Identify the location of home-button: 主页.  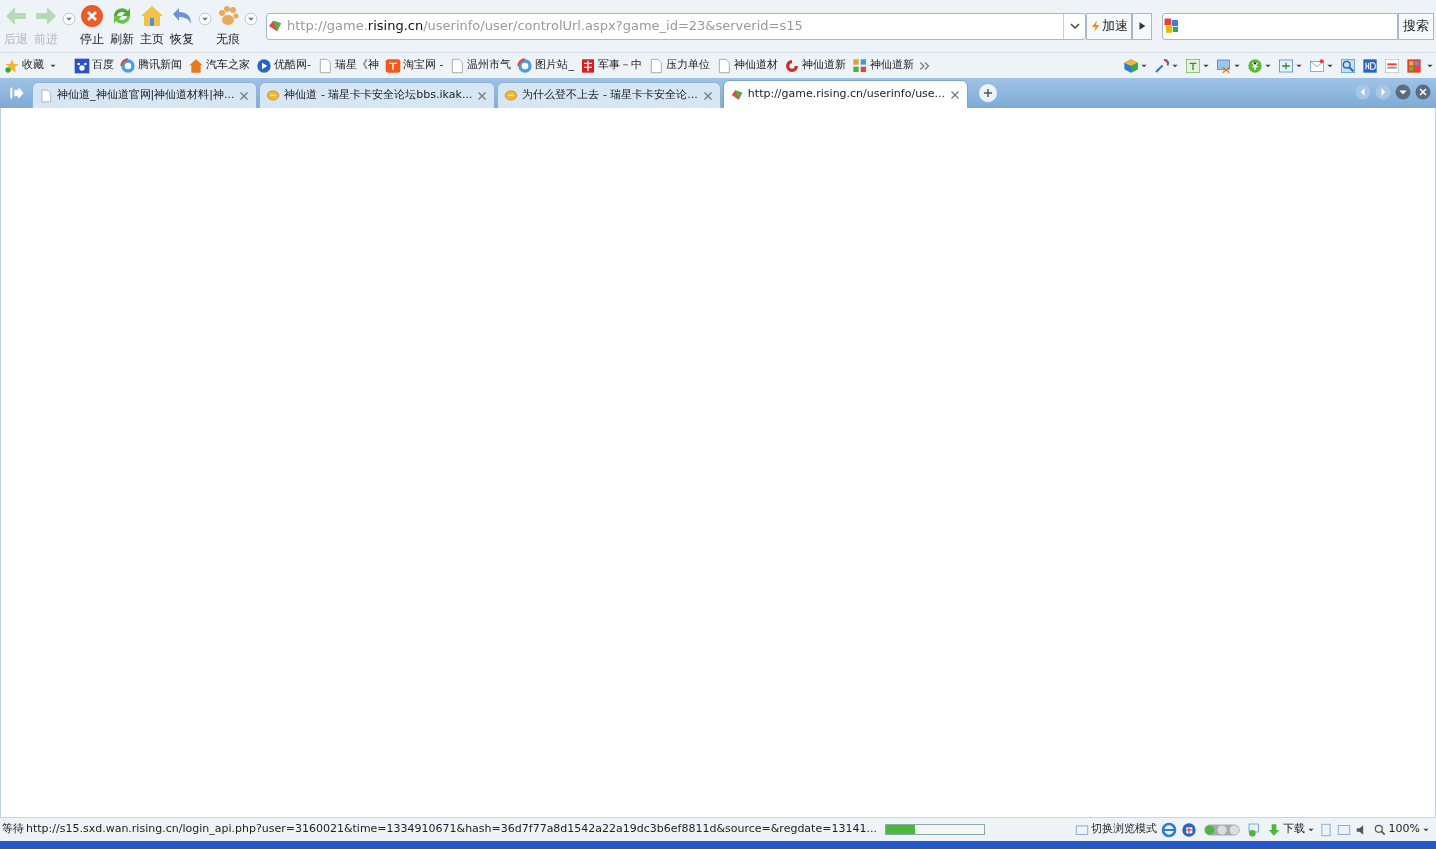
(152, 26).